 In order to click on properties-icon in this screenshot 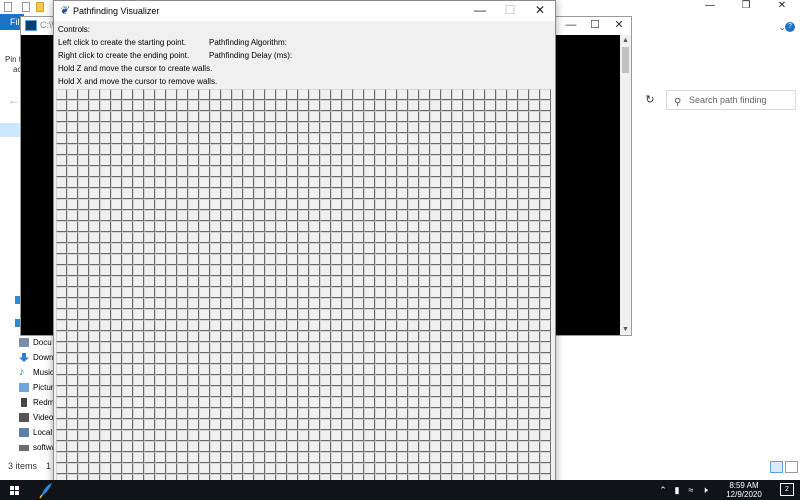, I will do `click(26, 7)`.